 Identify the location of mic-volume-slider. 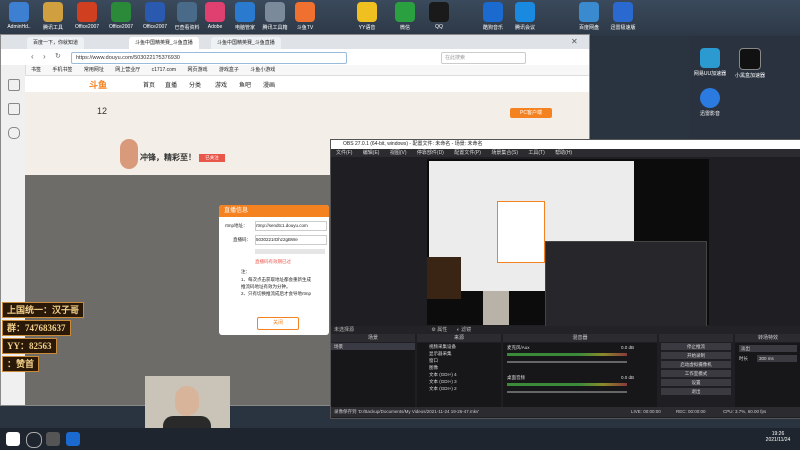
(567, 362).